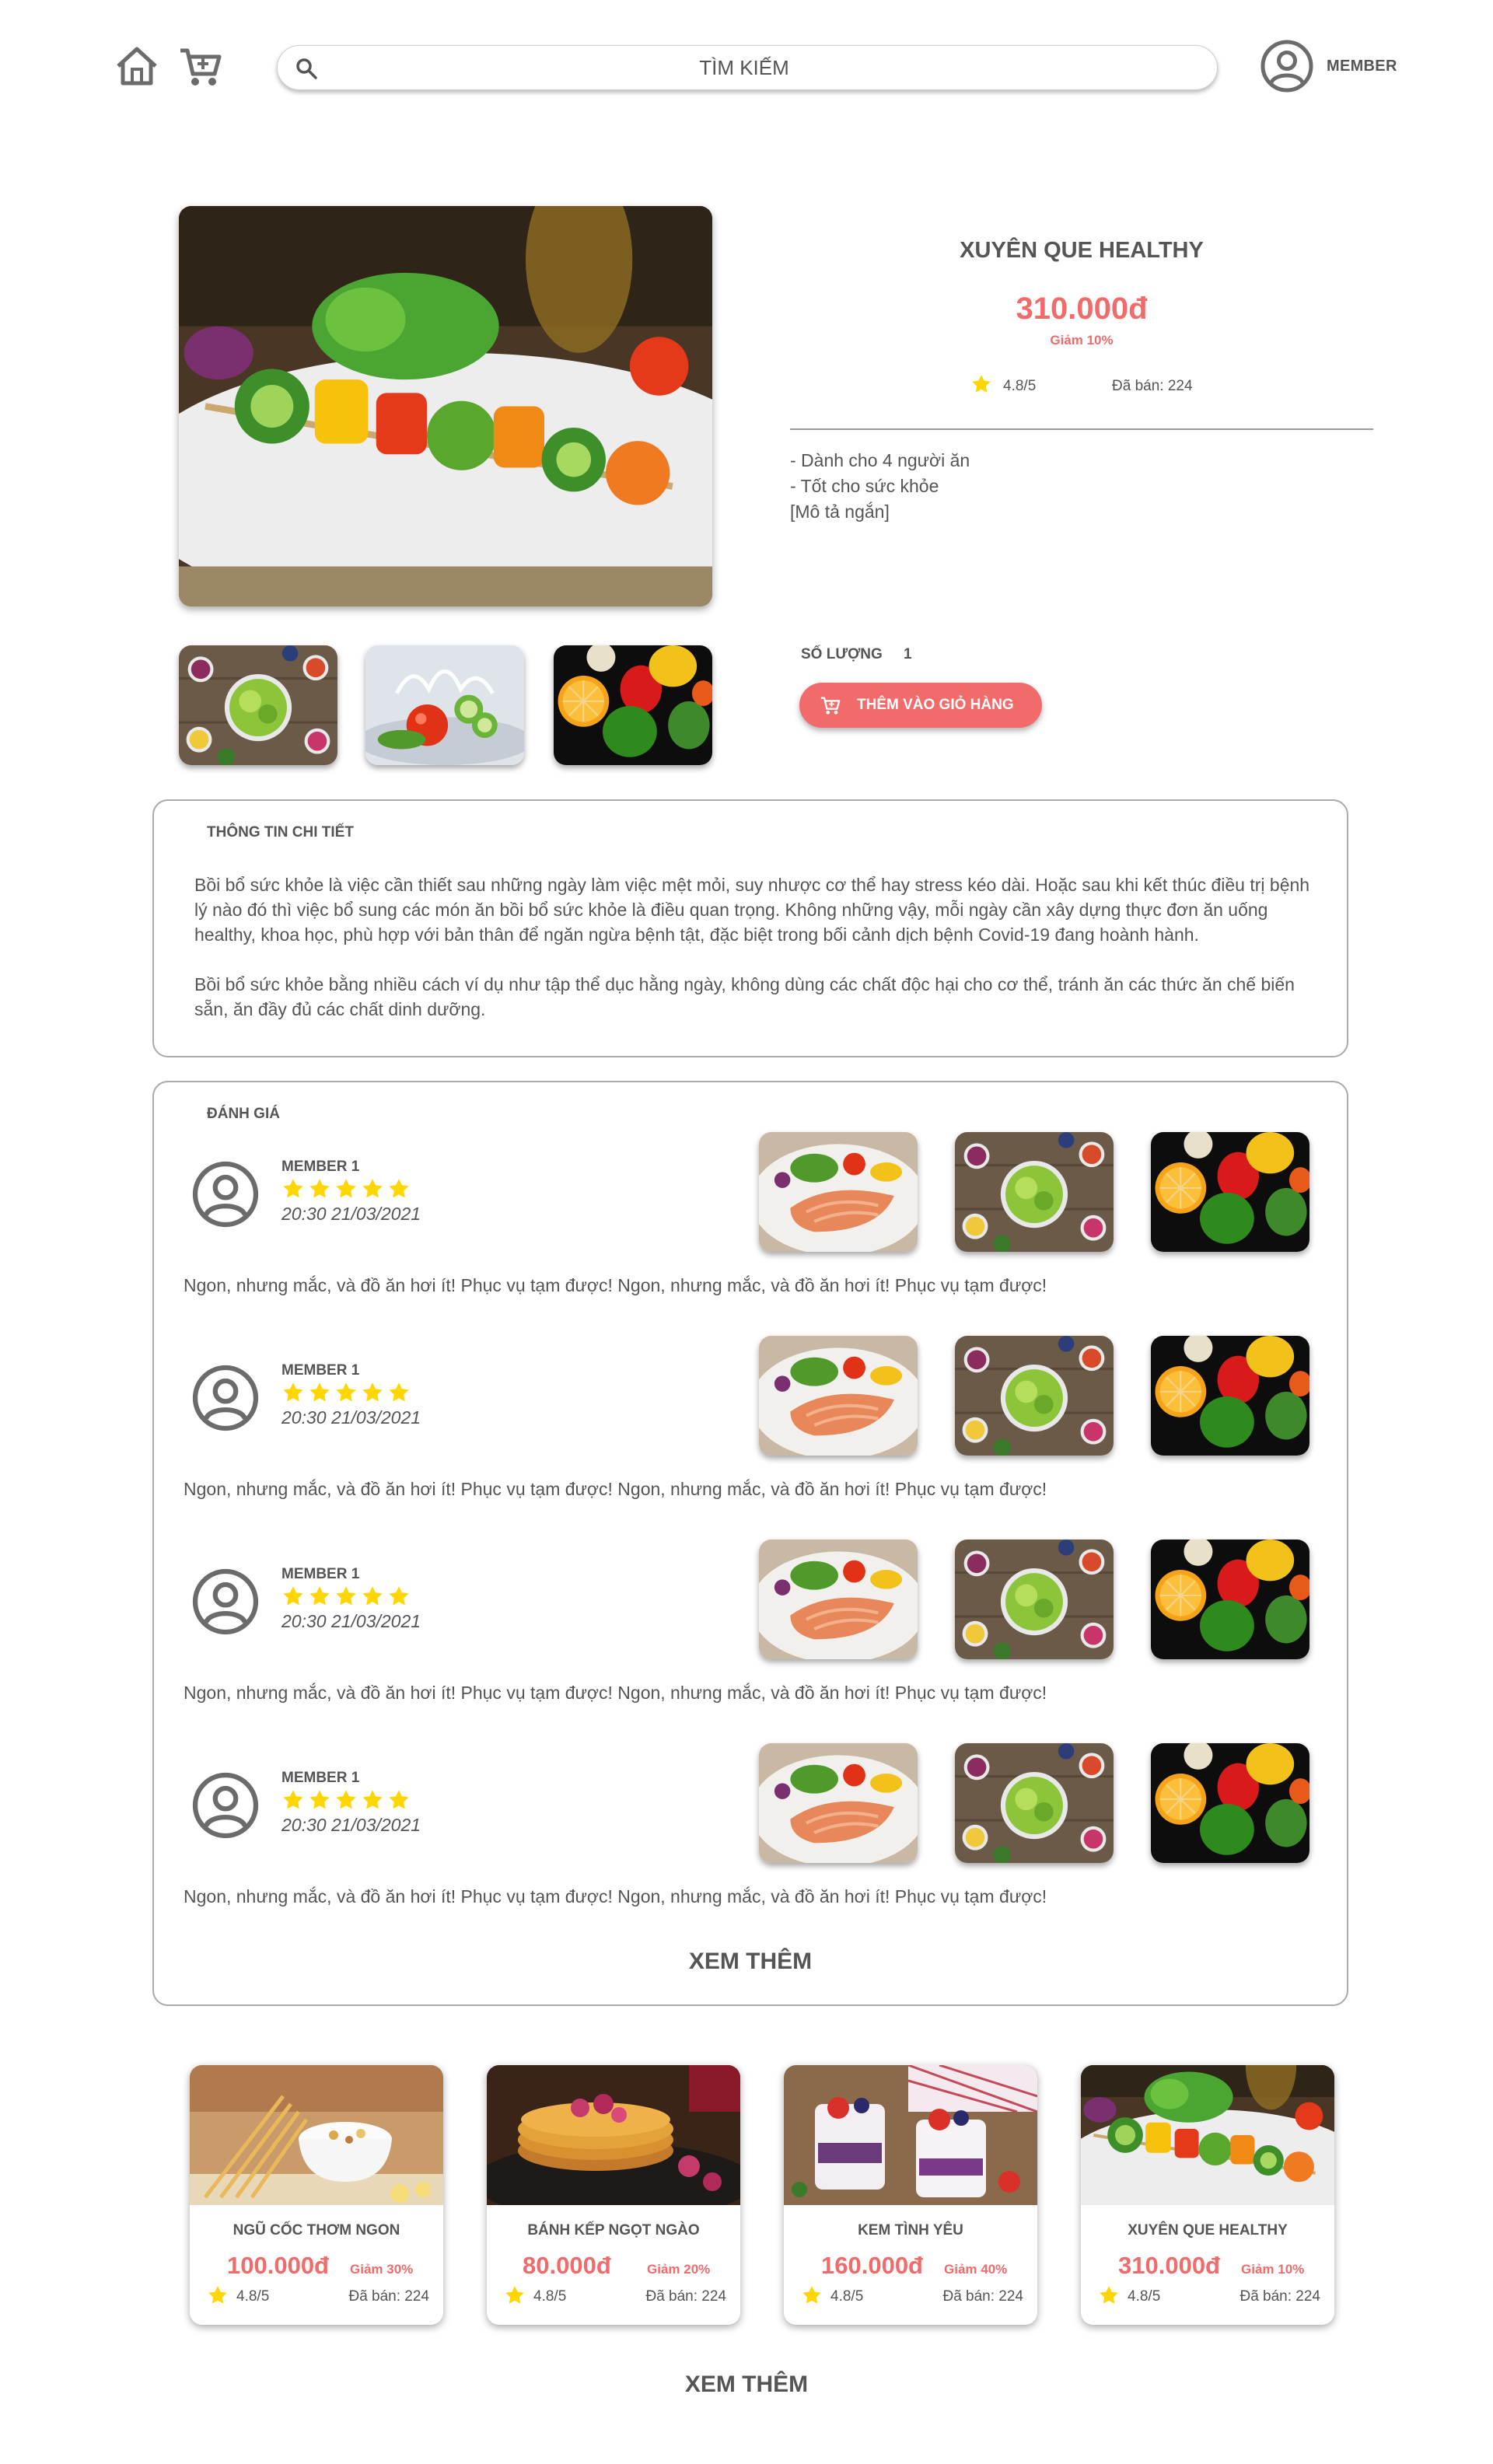 This screenshot has height=2464, width=1493. What do you see at coordinates (200, 66) in the screenshot?
I see `cart-icon` at bounding box center [200, 66].